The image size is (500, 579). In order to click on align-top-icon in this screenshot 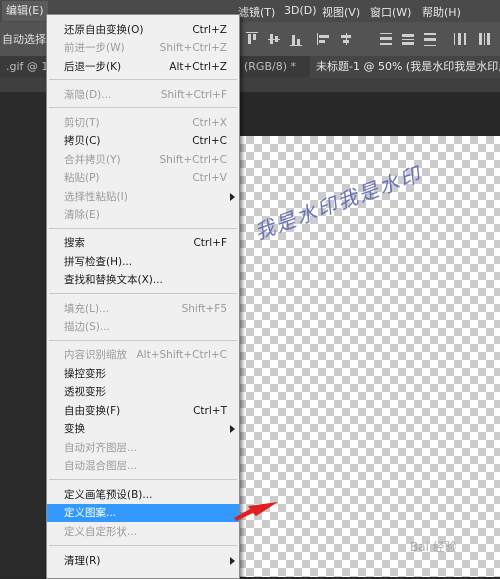, I will do `click(252, 39)`.